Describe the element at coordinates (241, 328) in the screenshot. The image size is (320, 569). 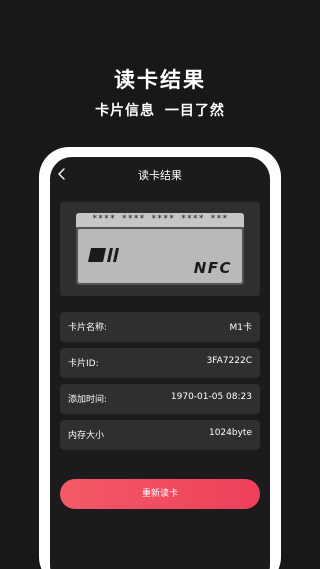
I see `info-value: M1卡` at that location.